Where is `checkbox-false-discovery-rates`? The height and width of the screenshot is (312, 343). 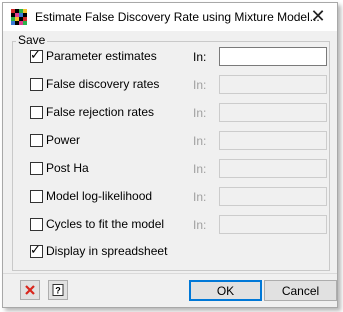 checkbox-false-discovery-rates is located at coordinates (36, 84).